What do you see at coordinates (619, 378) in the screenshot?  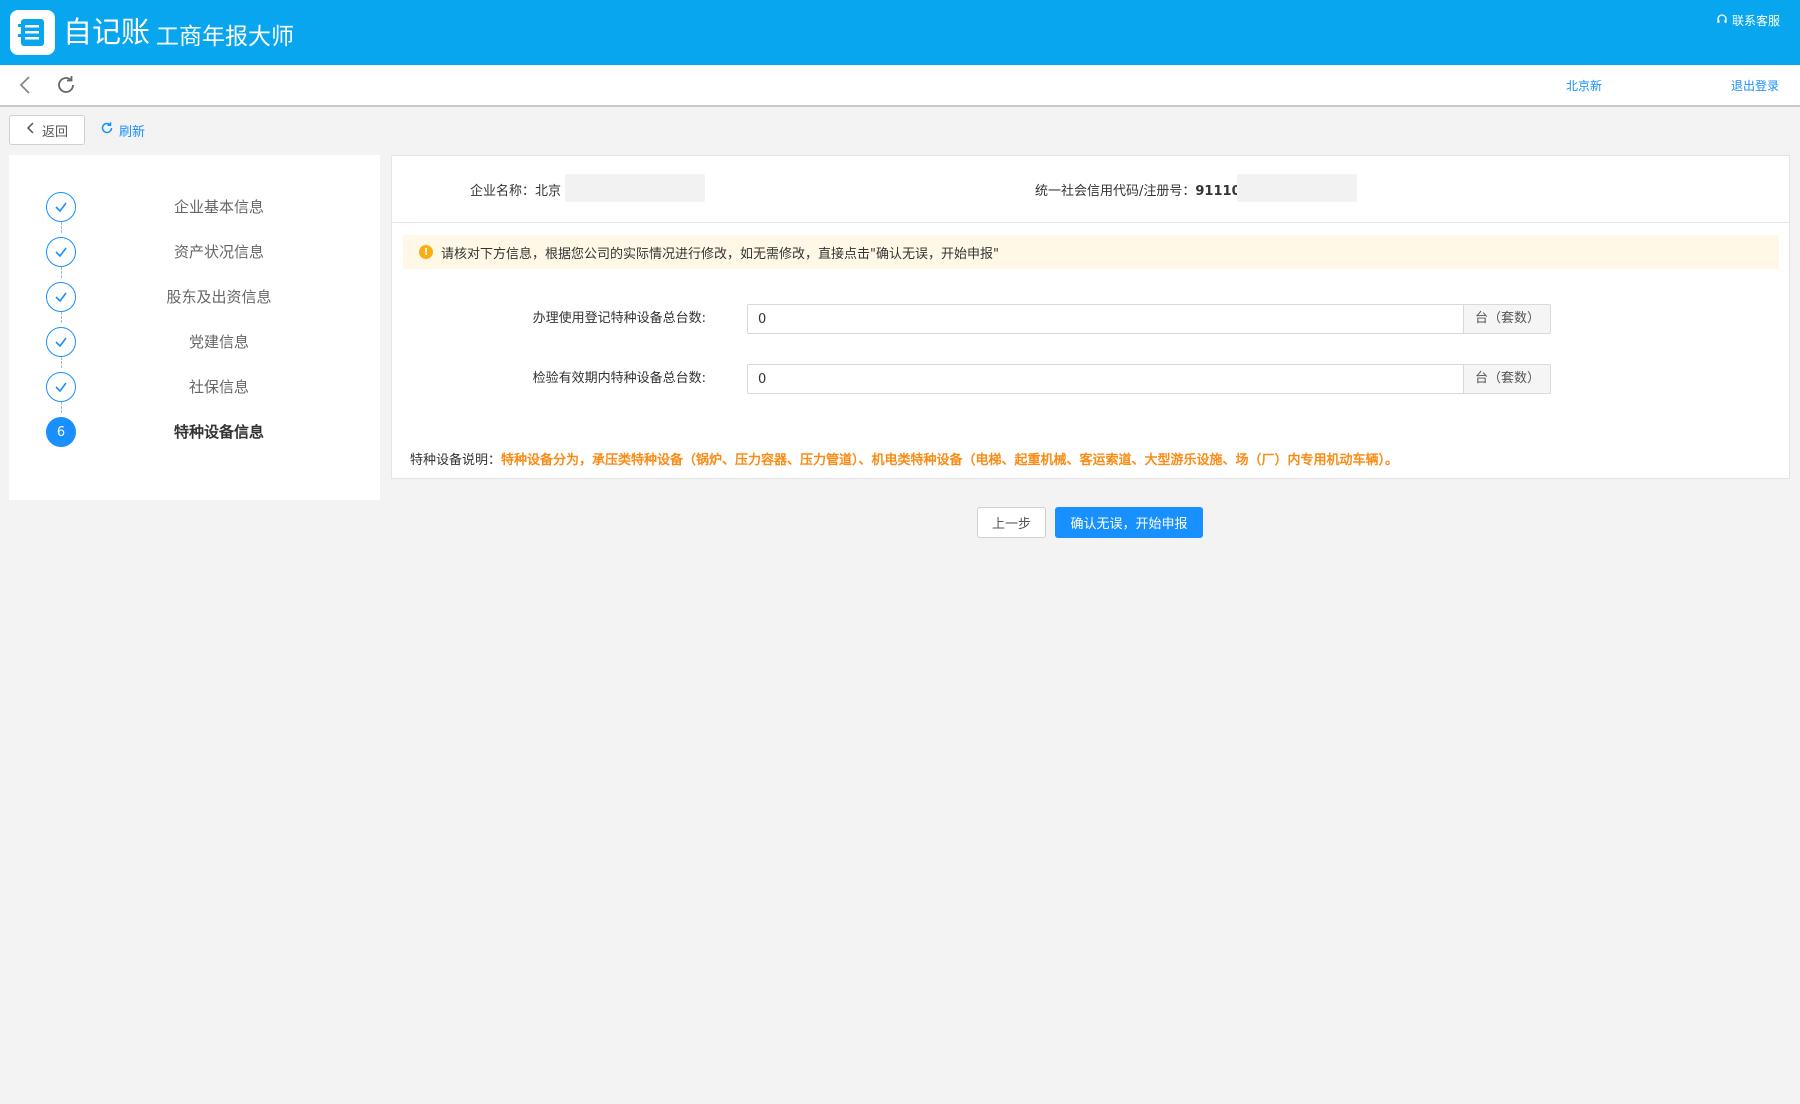 I see `field-label: 检验有效期内特种设备总台数:` at bounding box center [619, 378].